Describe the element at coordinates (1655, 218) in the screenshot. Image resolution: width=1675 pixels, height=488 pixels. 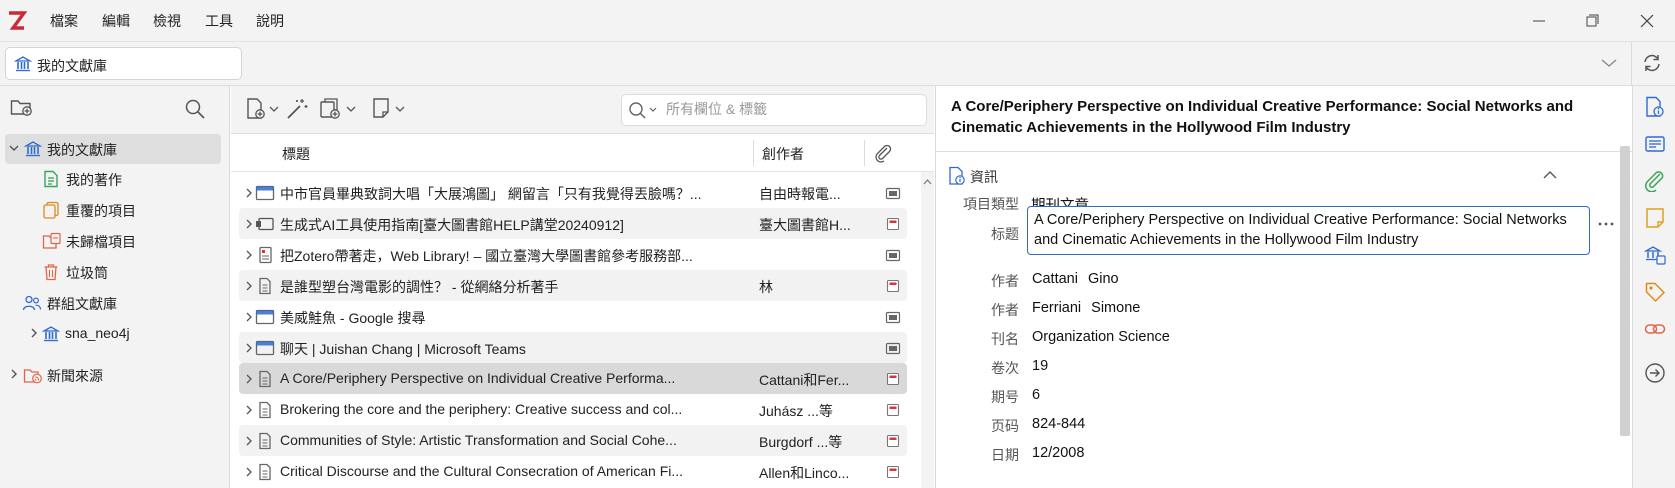
I see `notes-icon` at that location.